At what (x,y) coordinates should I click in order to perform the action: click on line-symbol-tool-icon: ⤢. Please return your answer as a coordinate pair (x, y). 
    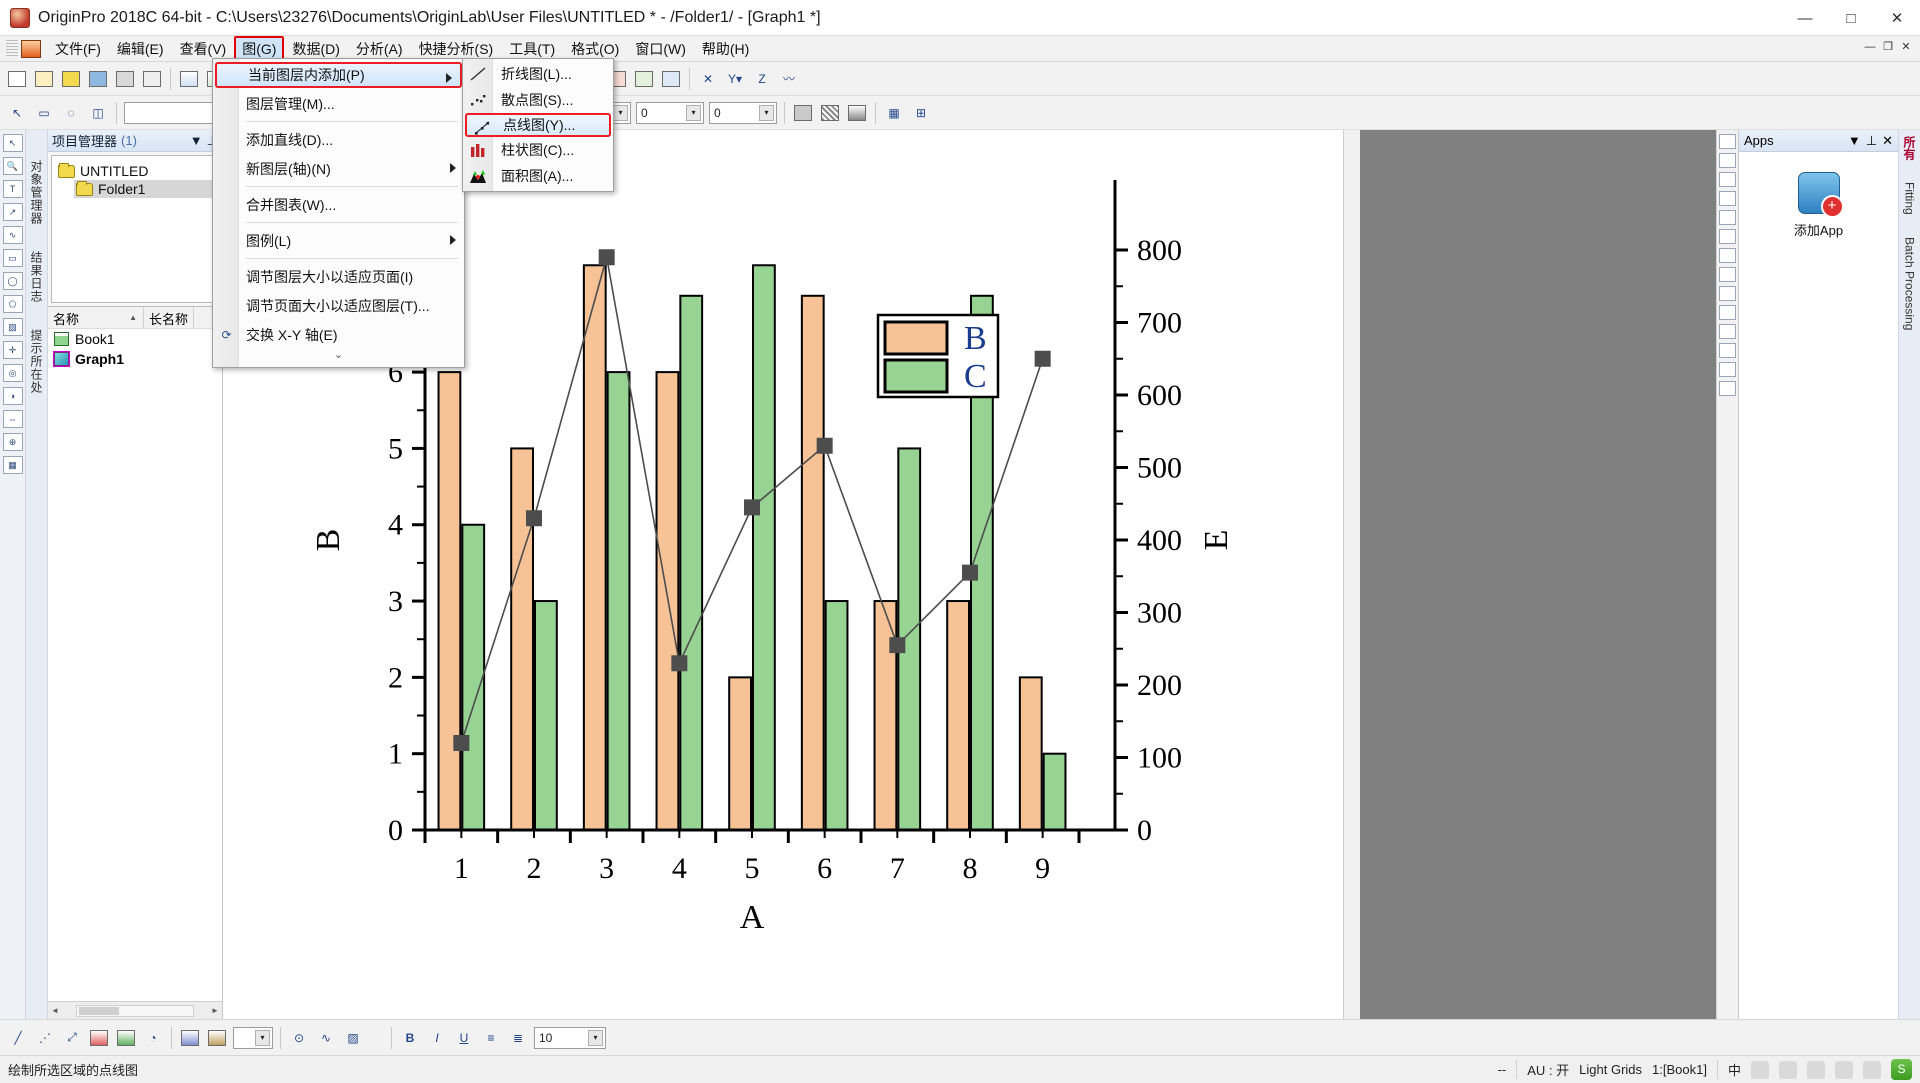
    Looking at the image, I should click on (72, 1038).